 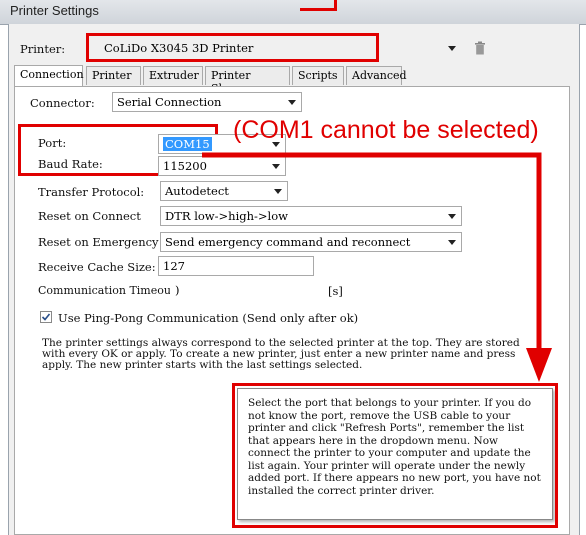 I want to click on tab-printer-shape: Printer Shape, so click(x=247, y=80).